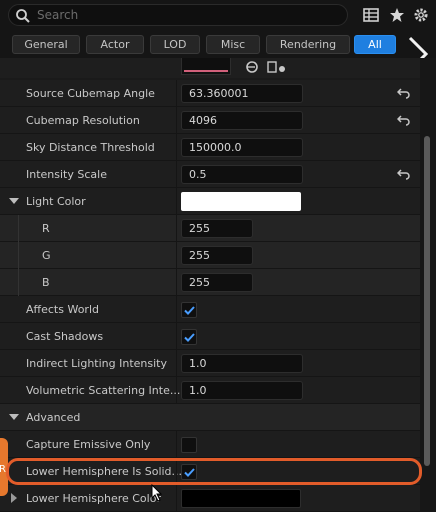 Image resolution: width=436 pixels, height=512 pixels. Describe the element at coordinates (46, 255) in the screenshot. I see `property-label: G` at that location.